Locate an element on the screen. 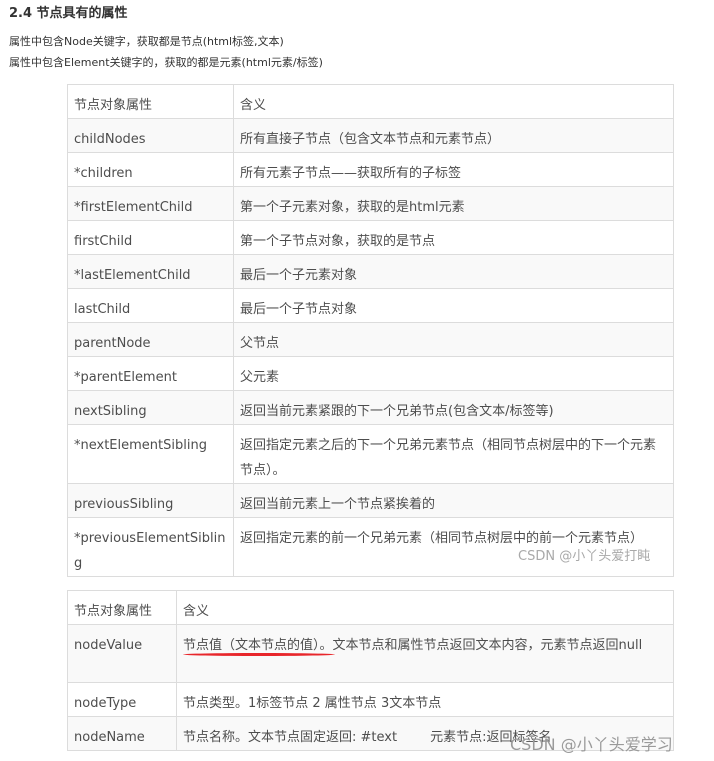 This screenshot has width=714, height=761. underlined-meaning: 所有直接子节点（包含文本节点和元素节点） is located at coordinates (370, 139).